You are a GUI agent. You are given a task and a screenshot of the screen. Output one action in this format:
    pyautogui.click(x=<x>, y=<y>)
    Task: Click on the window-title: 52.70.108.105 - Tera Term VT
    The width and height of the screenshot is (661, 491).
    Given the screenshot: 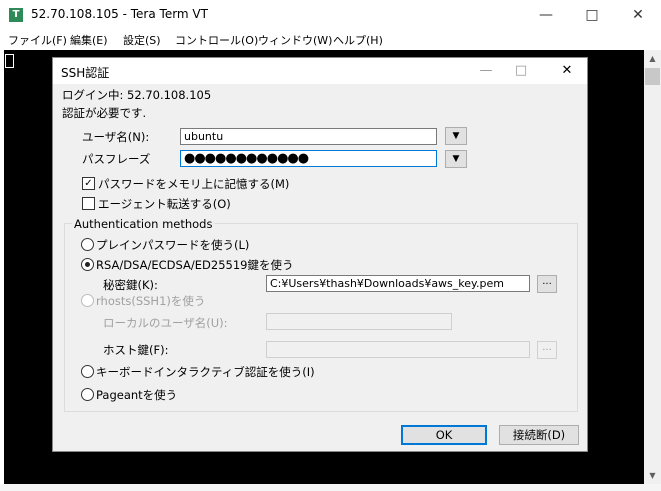 What is the action you would take?
    pyautogui.click(x=119, y=14)
    